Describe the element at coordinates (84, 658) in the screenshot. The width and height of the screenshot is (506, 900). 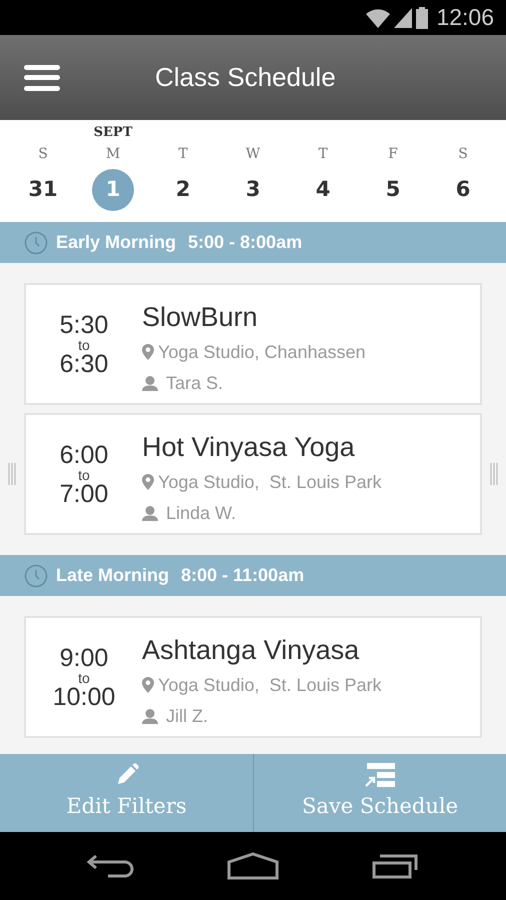
I see `start-time: 9:00` at that location.